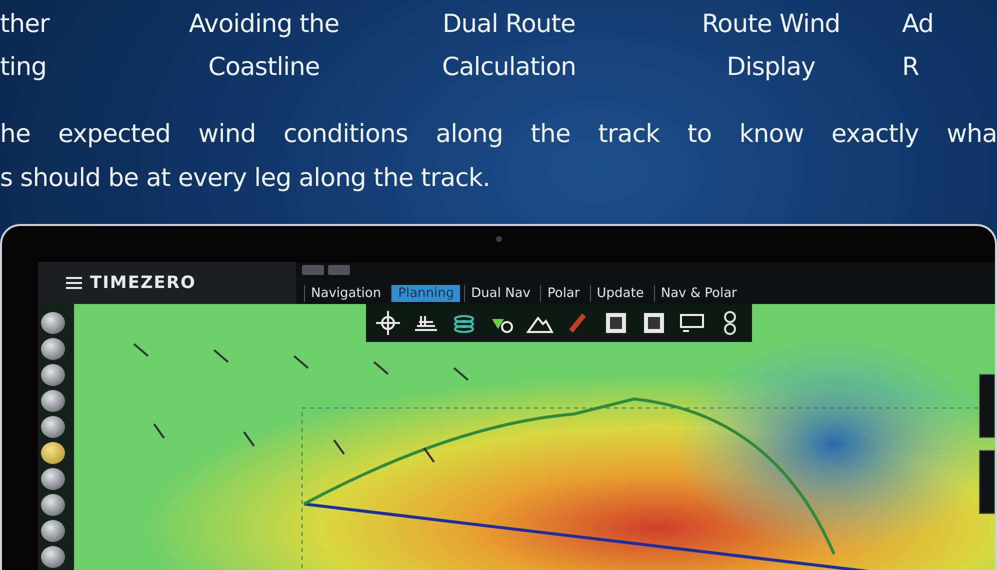 This screenshot has height=570, width=997. What do you see at coordinates (499, 239) in the screenshot?
I see `camera-dot` at bounding box center [499, 239].